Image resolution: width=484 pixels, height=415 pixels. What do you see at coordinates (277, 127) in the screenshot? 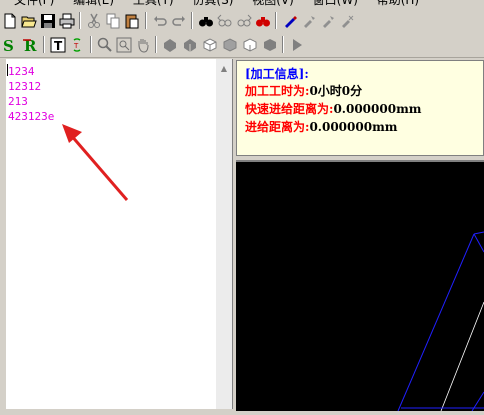
I see `feed-distance-label: 进给距离为:` at bounding box center [277, 127].